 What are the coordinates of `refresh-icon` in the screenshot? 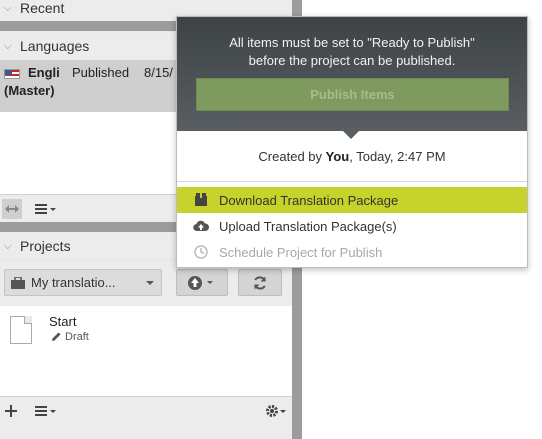 It's located at (260, 282).